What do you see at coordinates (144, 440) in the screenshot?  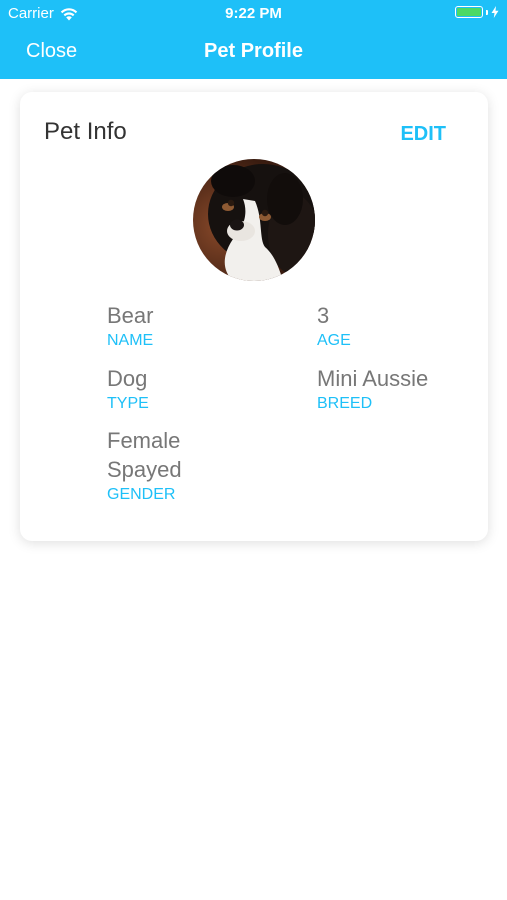 I see `gender-value-line1: Female` at bounding box center [144, 440].